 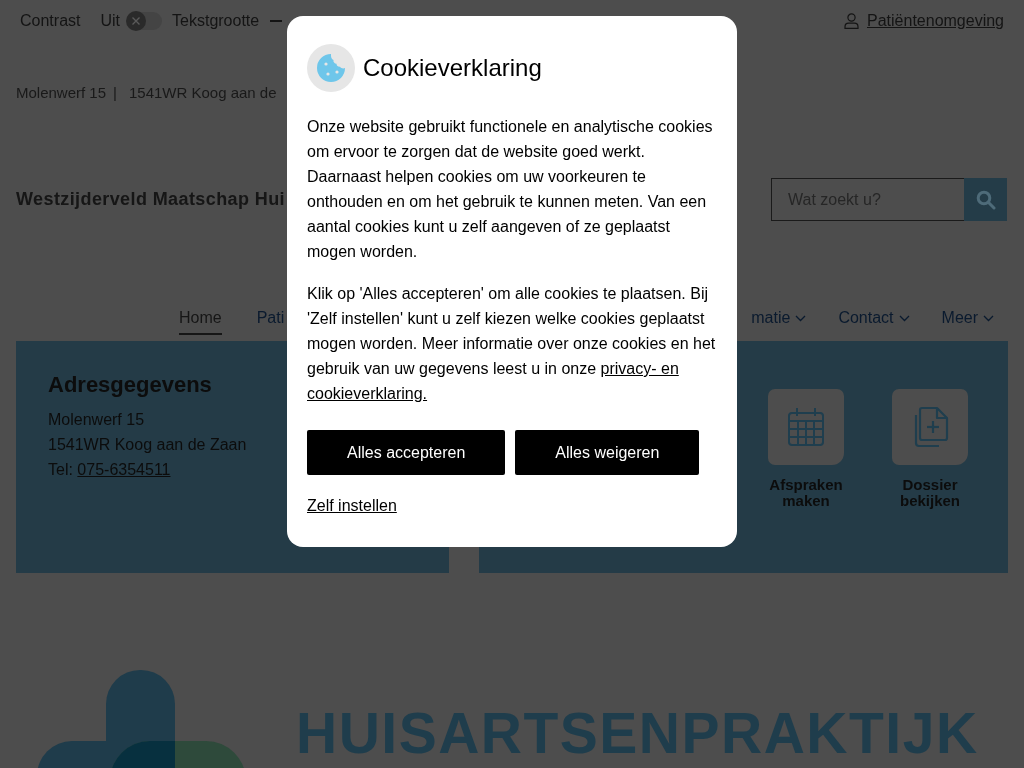 I want to click on contrast-state-label: Uit, so click(x=110, y=21).